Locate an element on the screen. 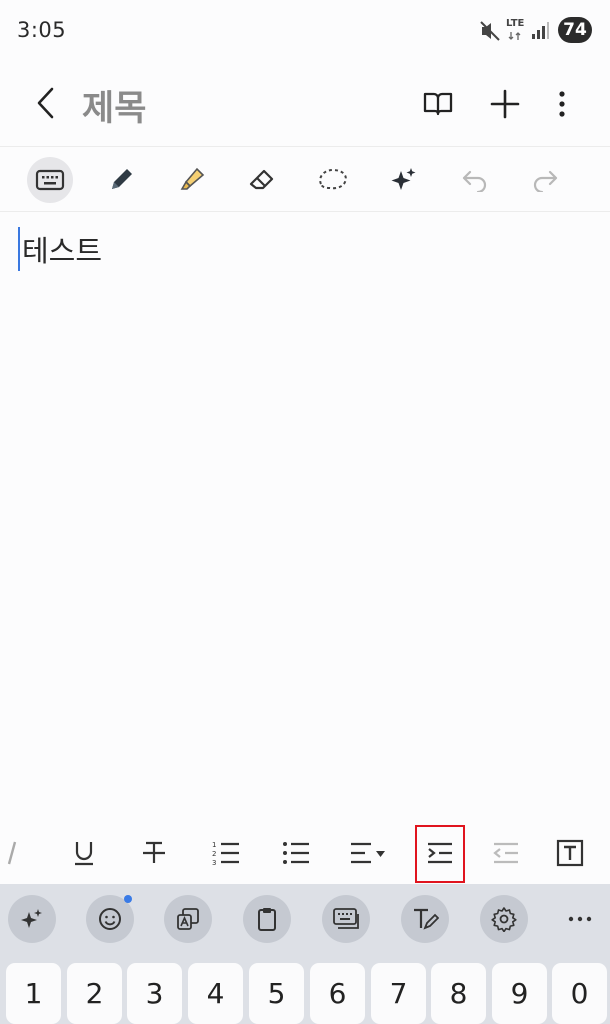 This screenshot has width=610, height=1024. key-9: 9 is located at coordinates (519, 993).